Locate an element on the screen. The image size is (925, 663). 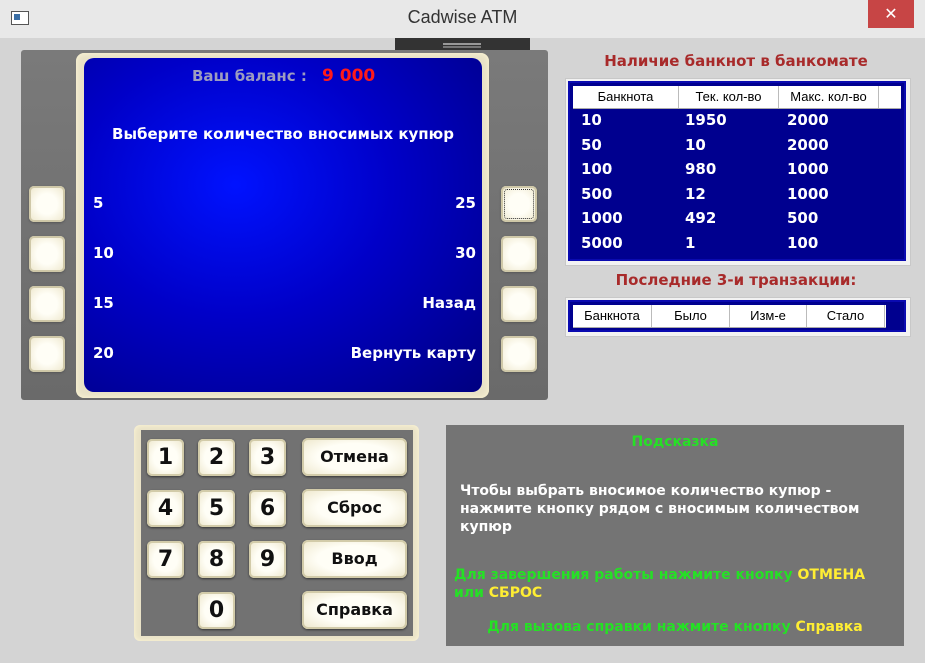
banknotes-table-header: Банкнота Тек. кол-во Макс. кол-во is located at coordinates (737, 97).